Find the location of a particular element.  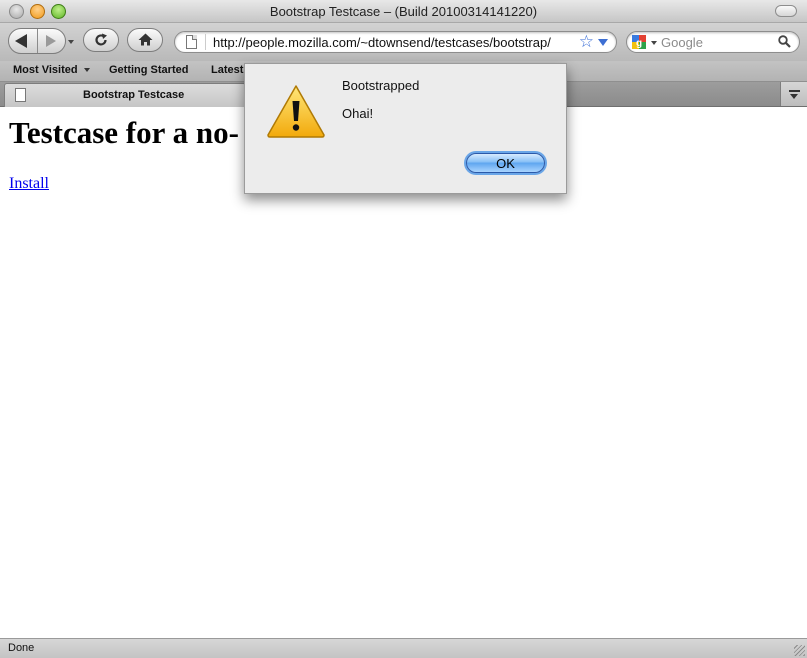

bookmark-star-icon: ☆ is located at coordinates (586, 41).